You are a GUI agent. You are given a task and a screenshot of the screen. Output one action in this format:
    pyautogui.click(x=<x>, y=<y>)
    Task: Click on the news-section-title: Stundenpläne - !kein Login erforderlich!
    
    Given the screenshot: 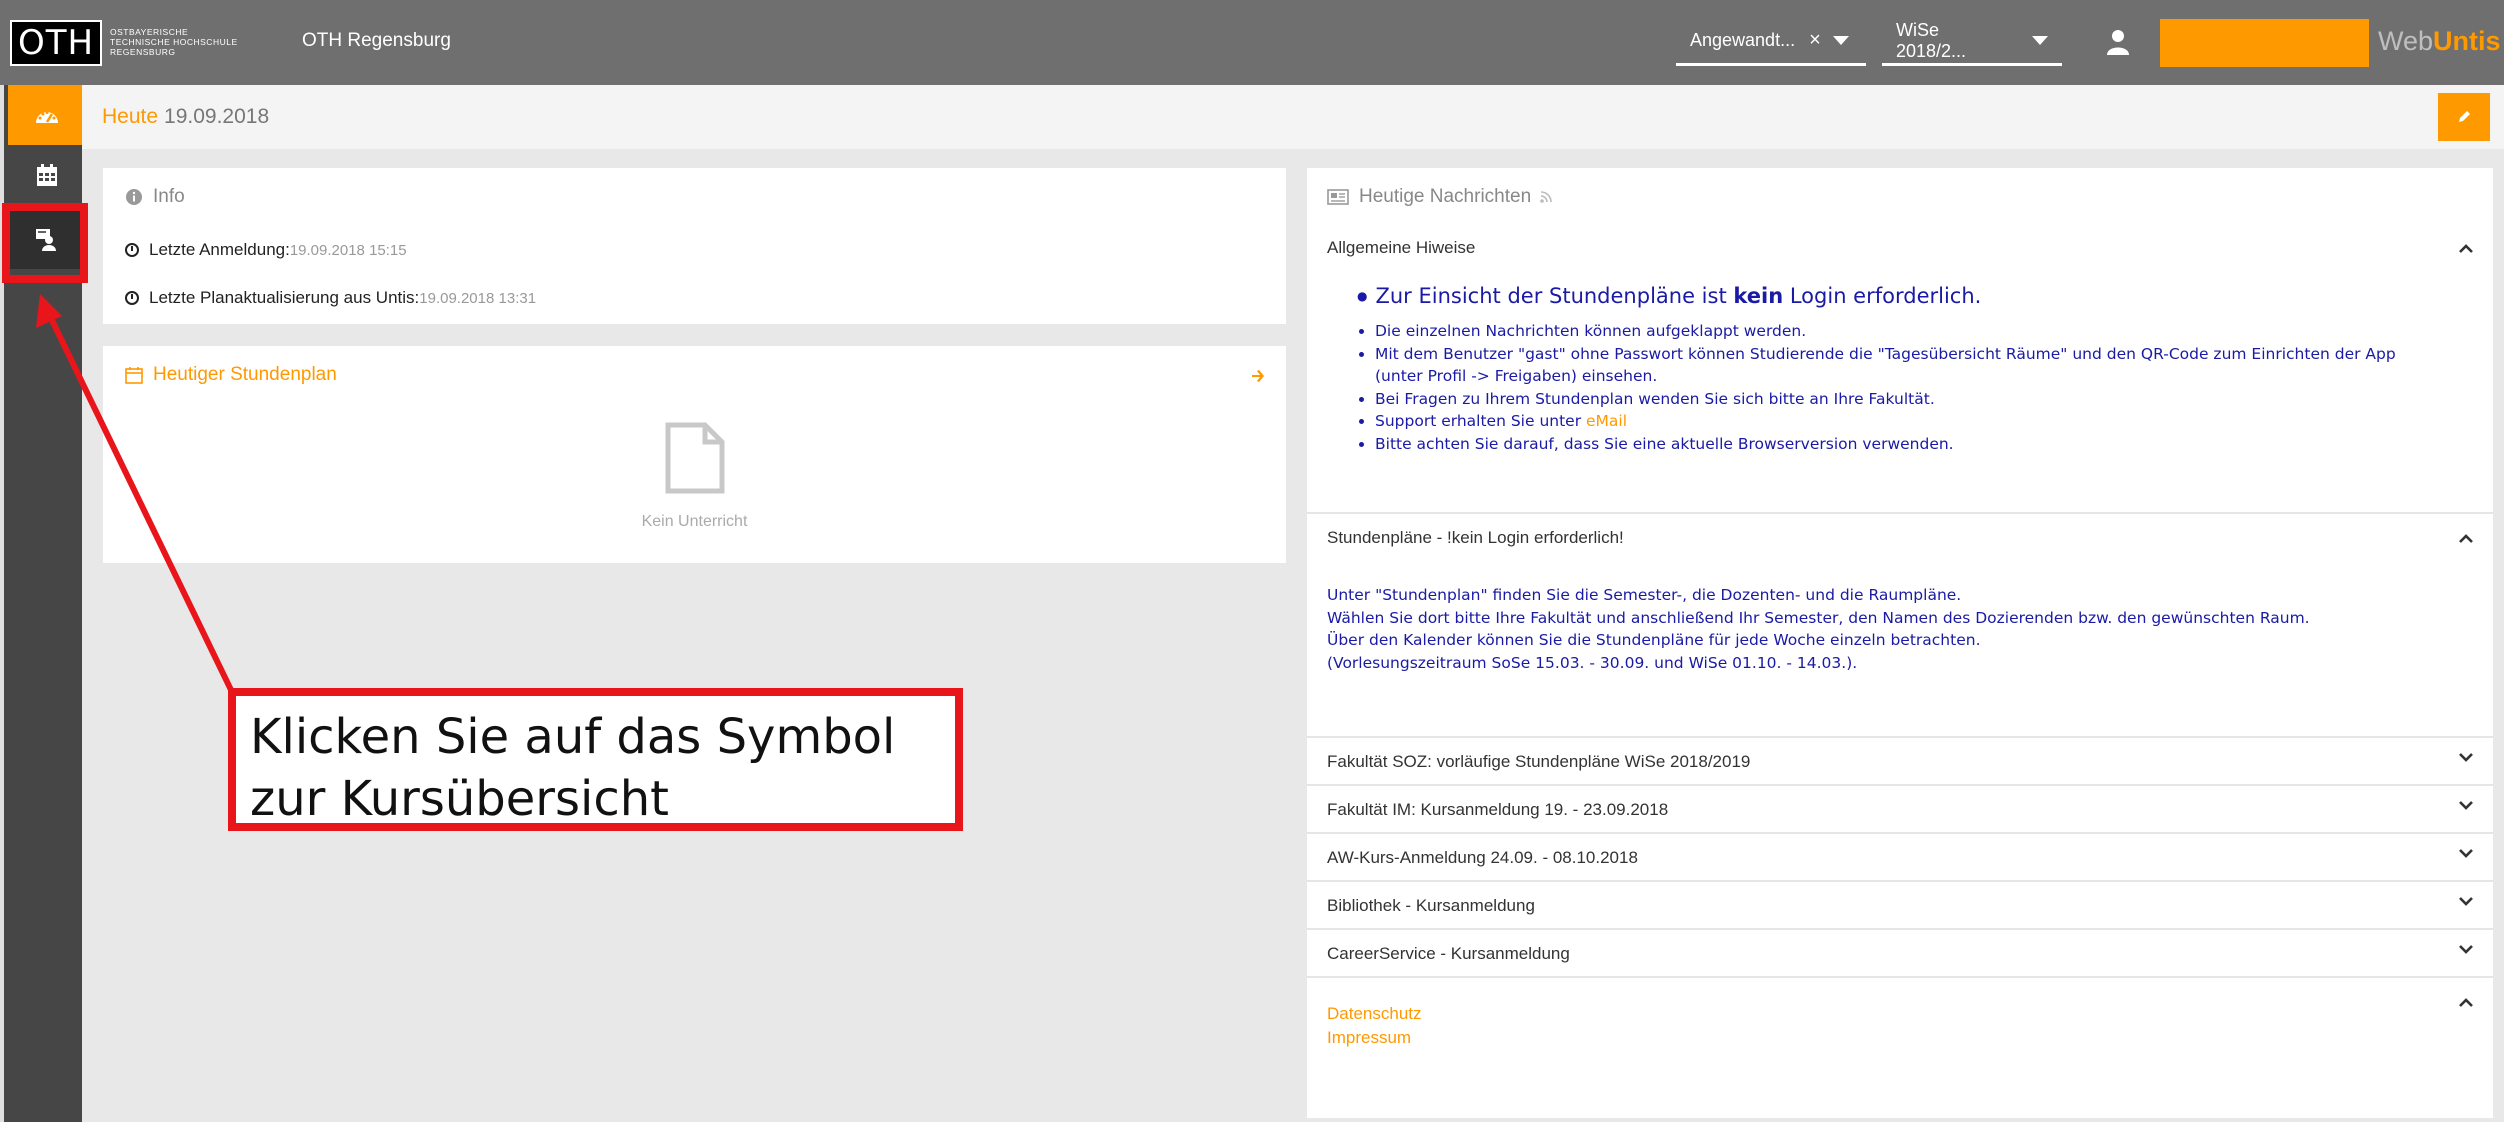 What is the action you would take?
    pyautogui.click(x=1475, y=538)
    